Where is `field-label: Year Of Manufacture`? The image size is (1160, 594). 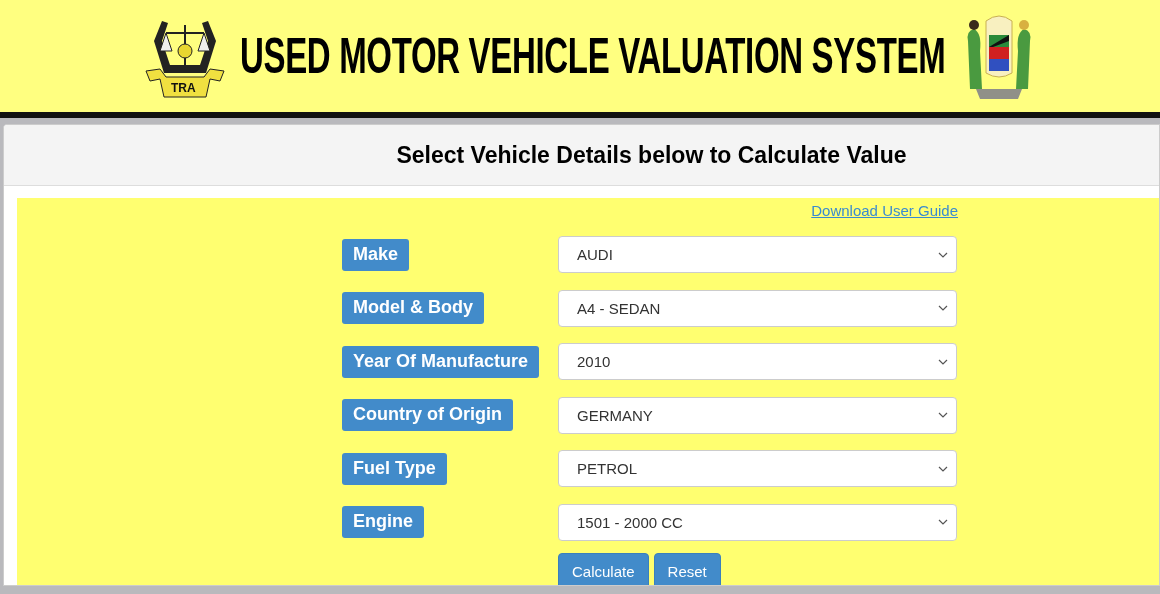
field-label: Year Of Manufacture is located at coordinates (441, 361).